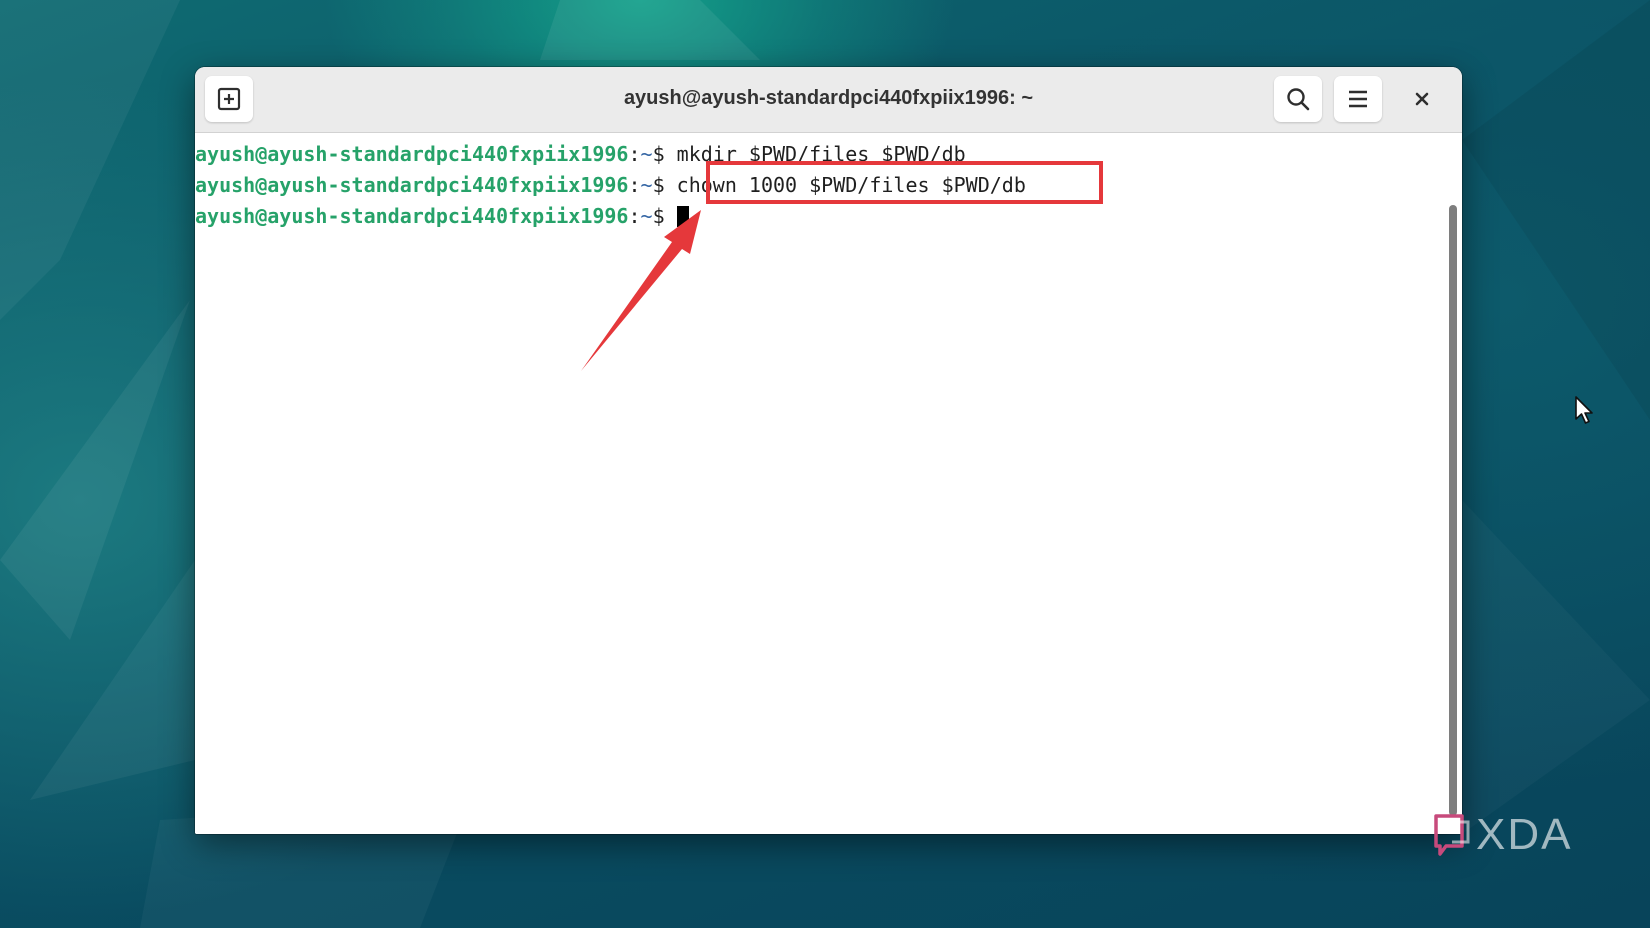  What do you see at coordinates (1524, 834) in the screenshot?
I see `watermark-text: XDA` at bounding box center [1524, 834].